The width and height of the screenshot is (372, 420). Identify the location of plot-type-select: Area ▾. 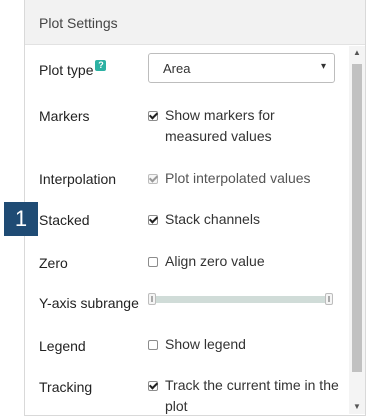
(241, 68).